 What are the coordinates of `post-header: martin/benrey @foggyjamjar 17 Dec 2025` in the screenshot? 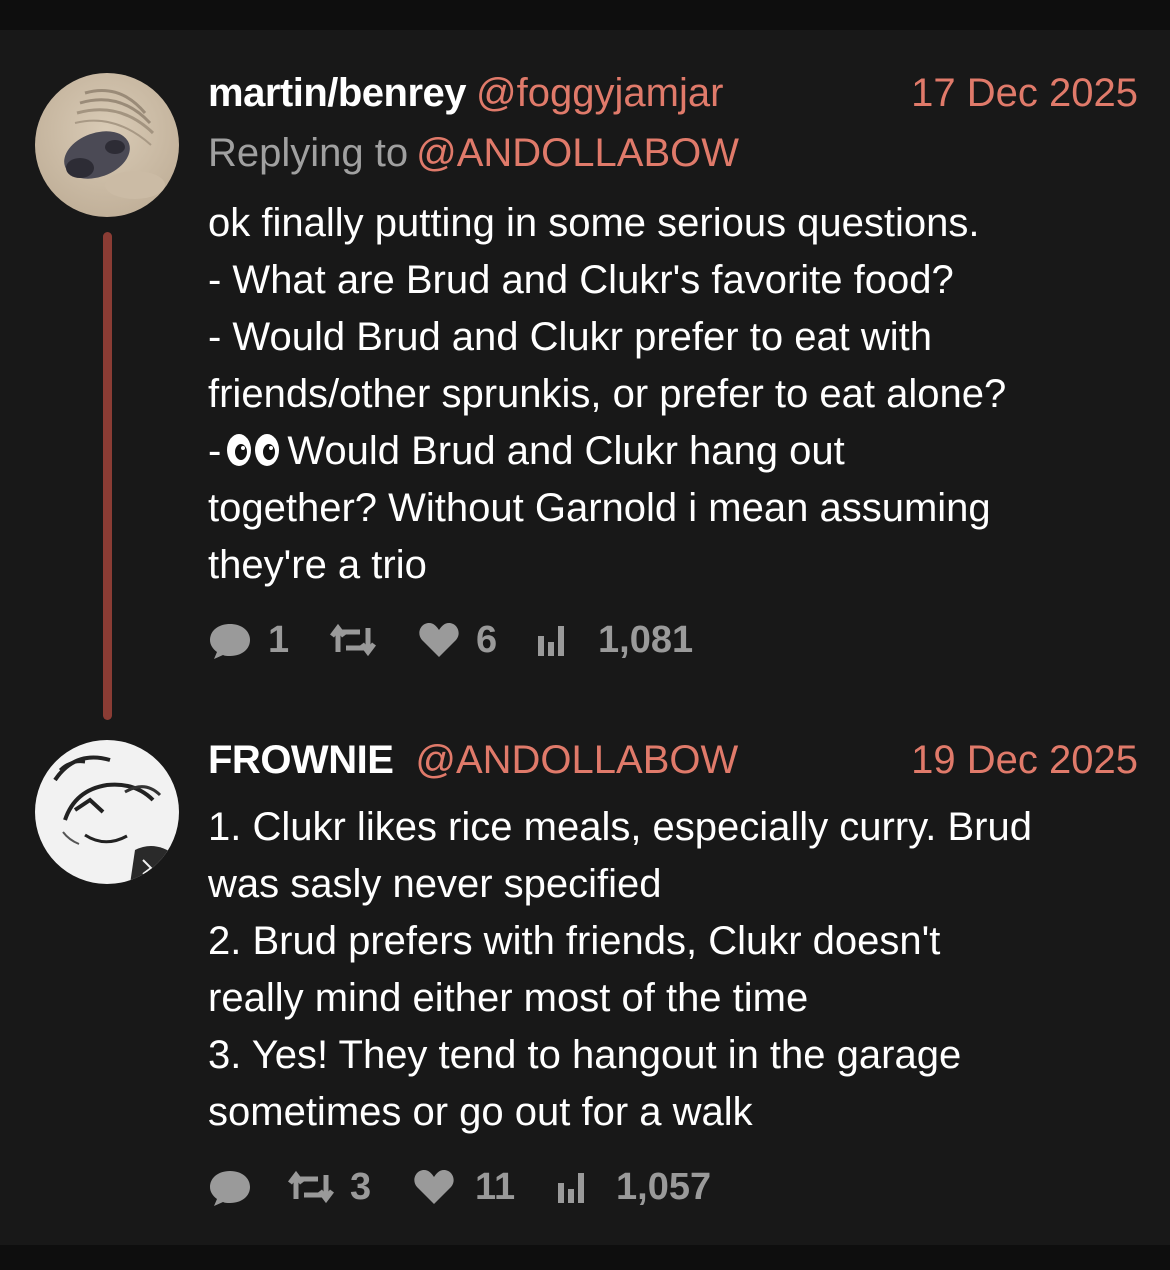 It's located at (673, 93).